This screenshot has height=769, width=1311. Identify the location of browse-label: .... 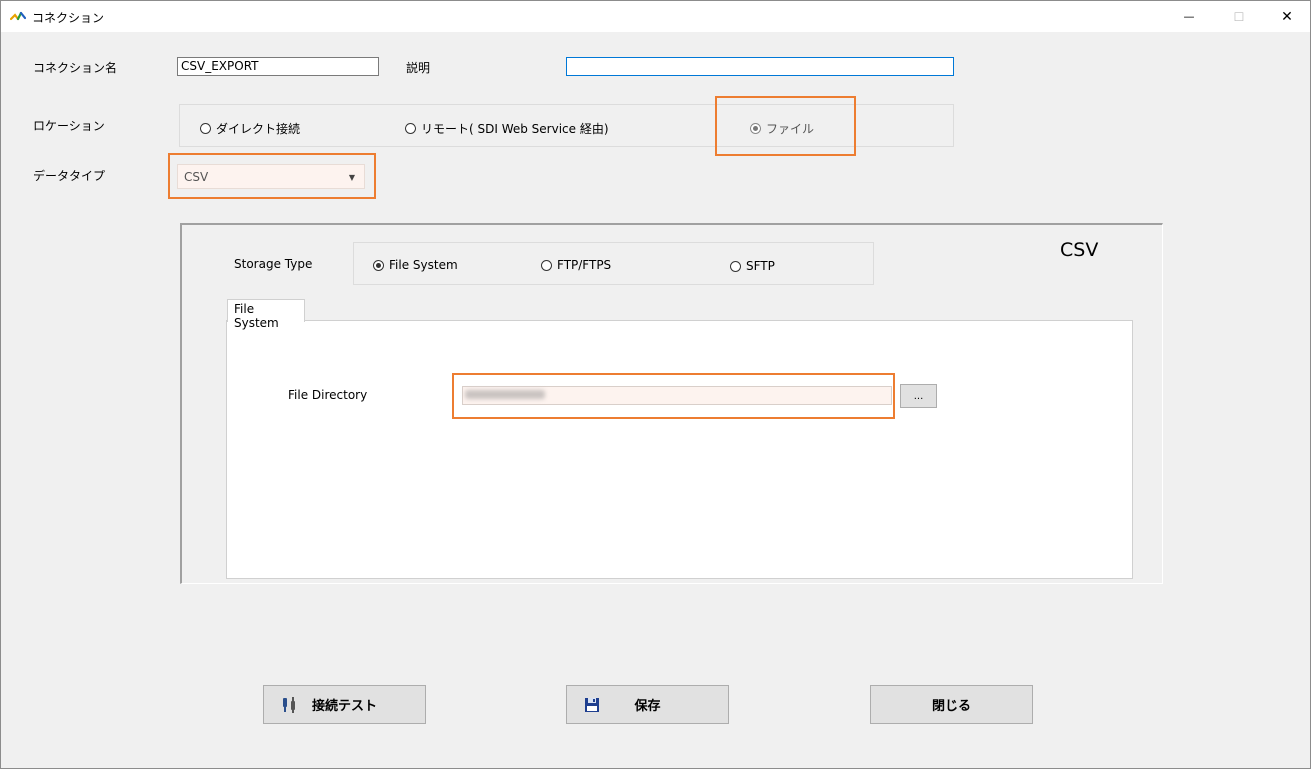
(918, 396).